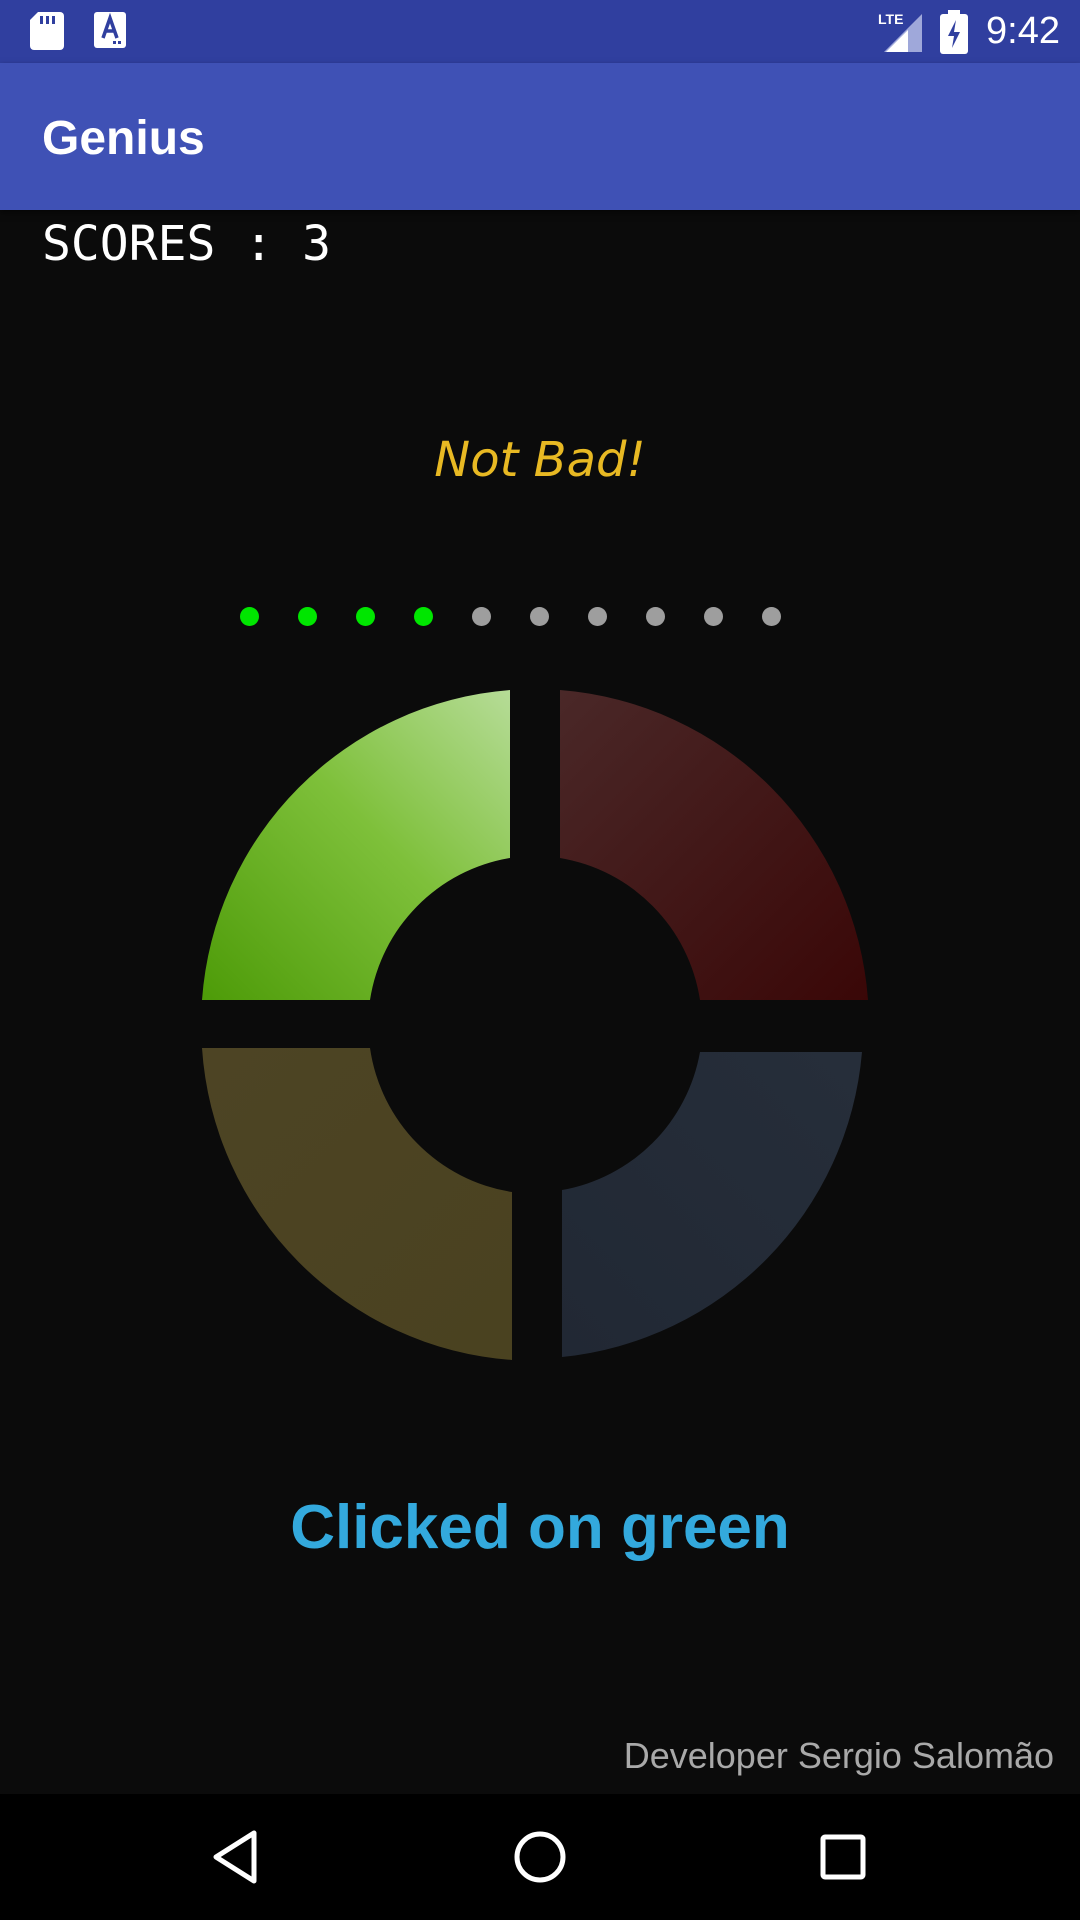 The height and width of the screenshot is (1920, 1080). I want to click on app-title: Genius, so click(123, 138).